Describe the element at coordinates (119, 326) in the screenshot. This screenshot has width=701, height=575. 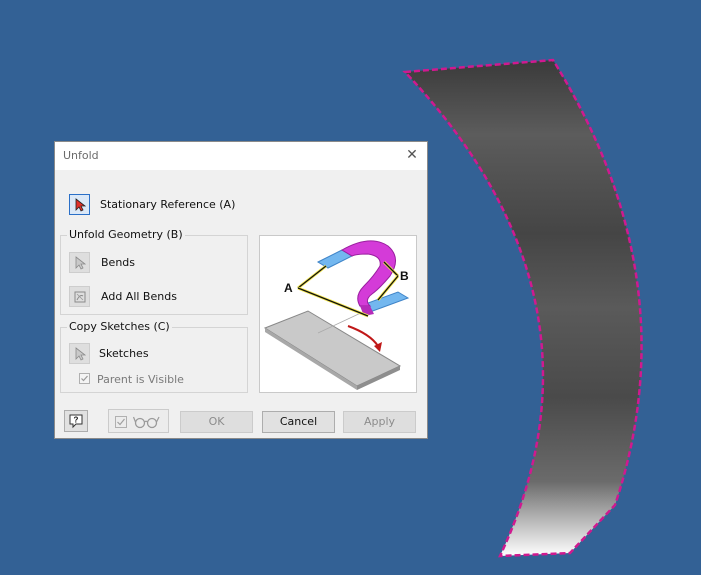
I see `copy-sketches-legend: Copy Sketches (C)` at that location.